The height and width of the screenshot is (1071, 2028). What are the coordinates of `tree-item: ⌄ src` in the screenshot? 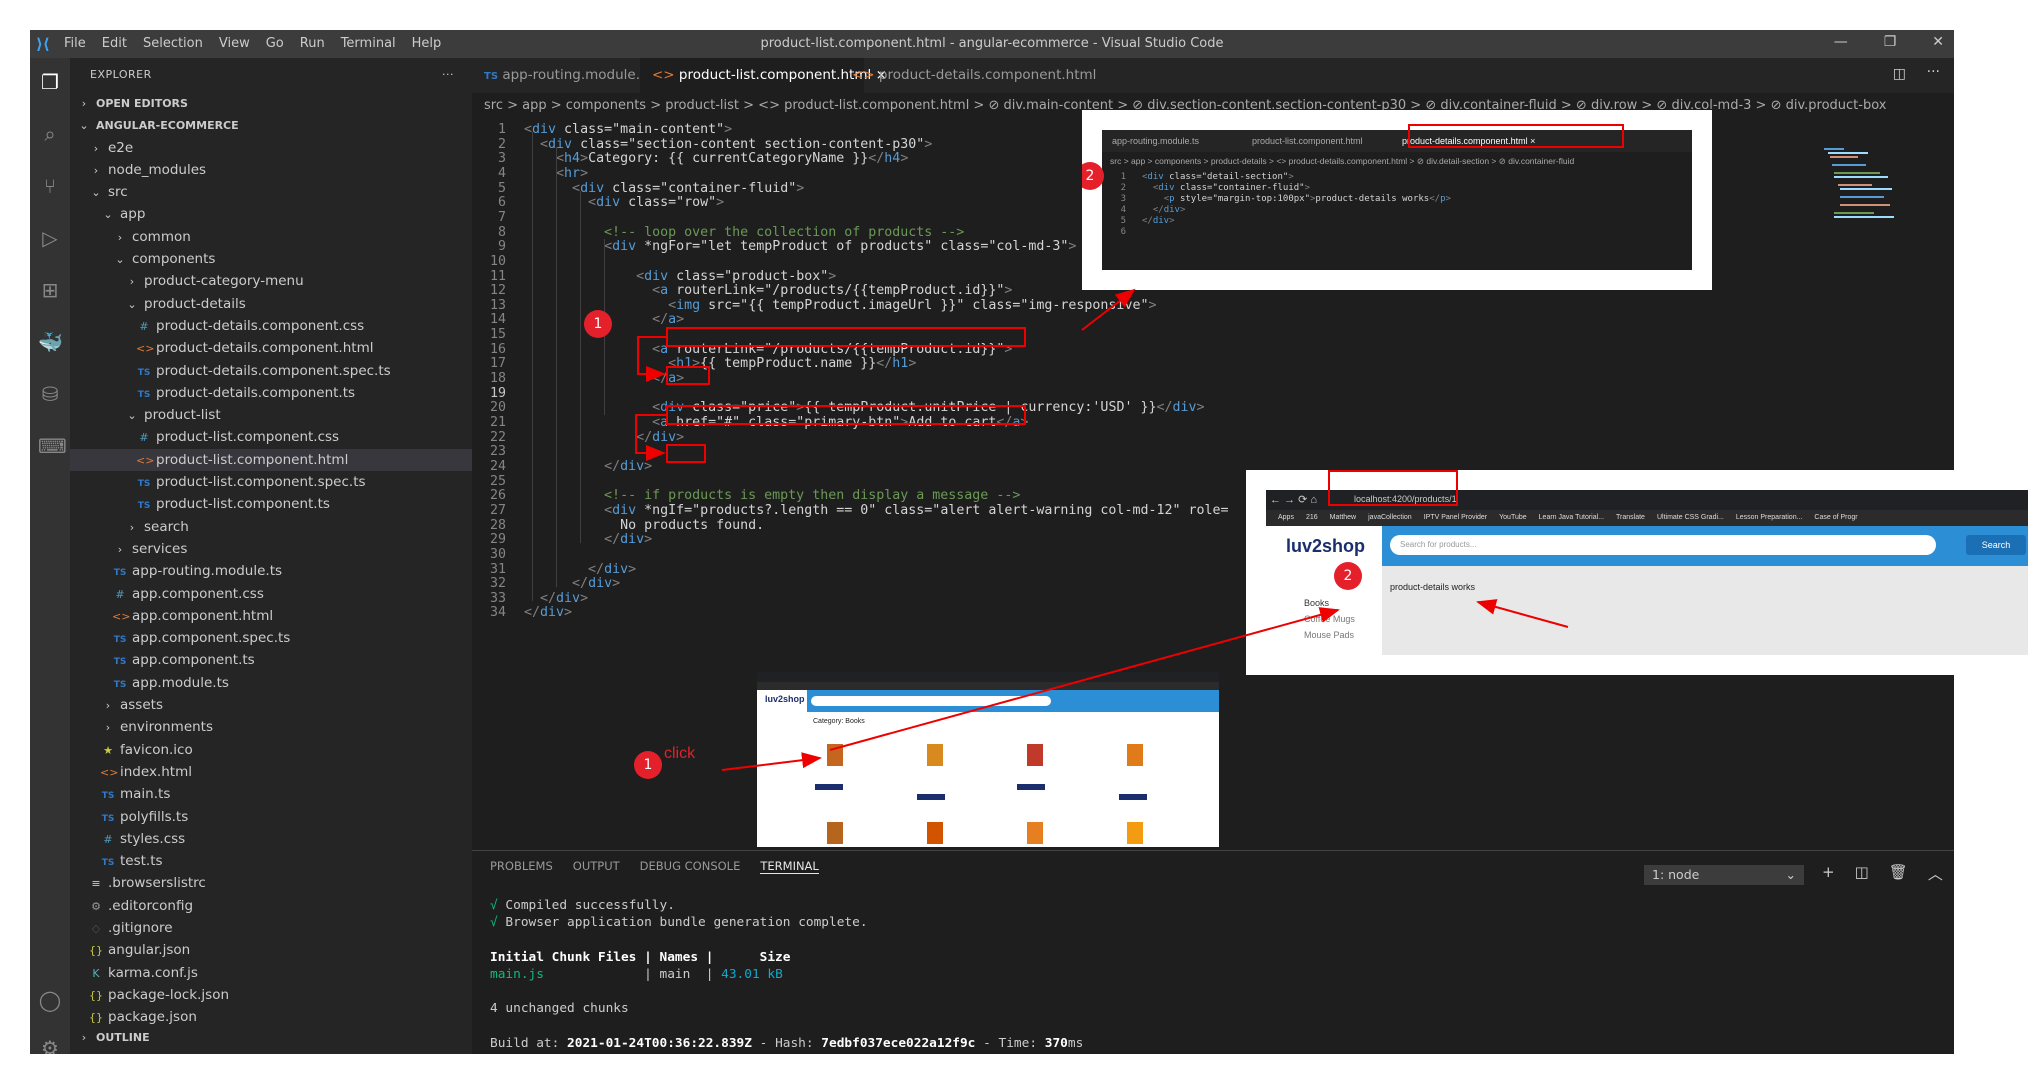 It's located at (271, 192).